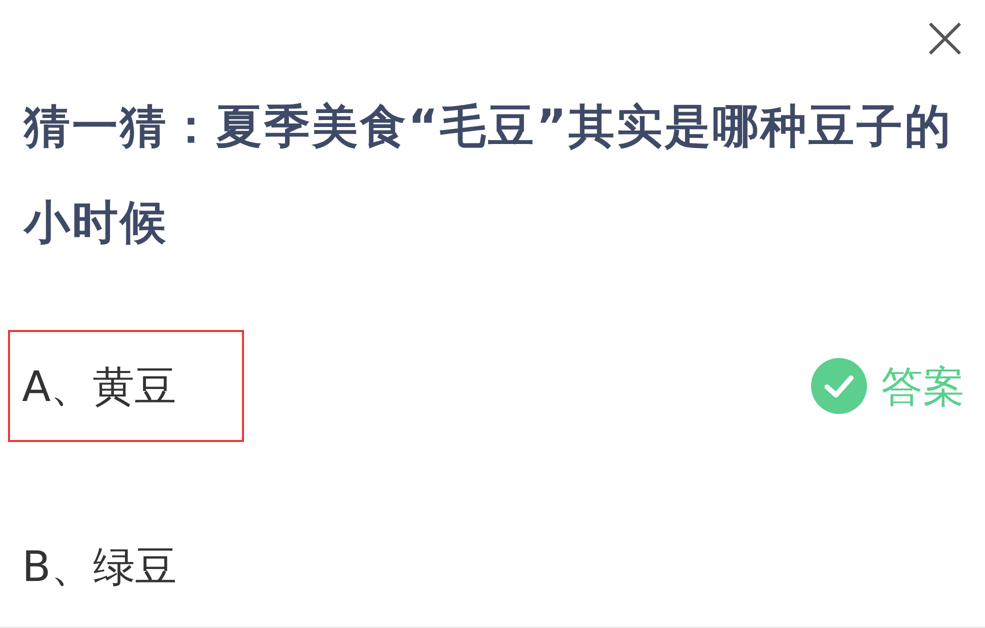 This screenshot has height=628, width=985. What do you see at coordinates (126, 386) in the screenshot?
I see `option-item: A、黄豆` at bounding box center [126, 386].